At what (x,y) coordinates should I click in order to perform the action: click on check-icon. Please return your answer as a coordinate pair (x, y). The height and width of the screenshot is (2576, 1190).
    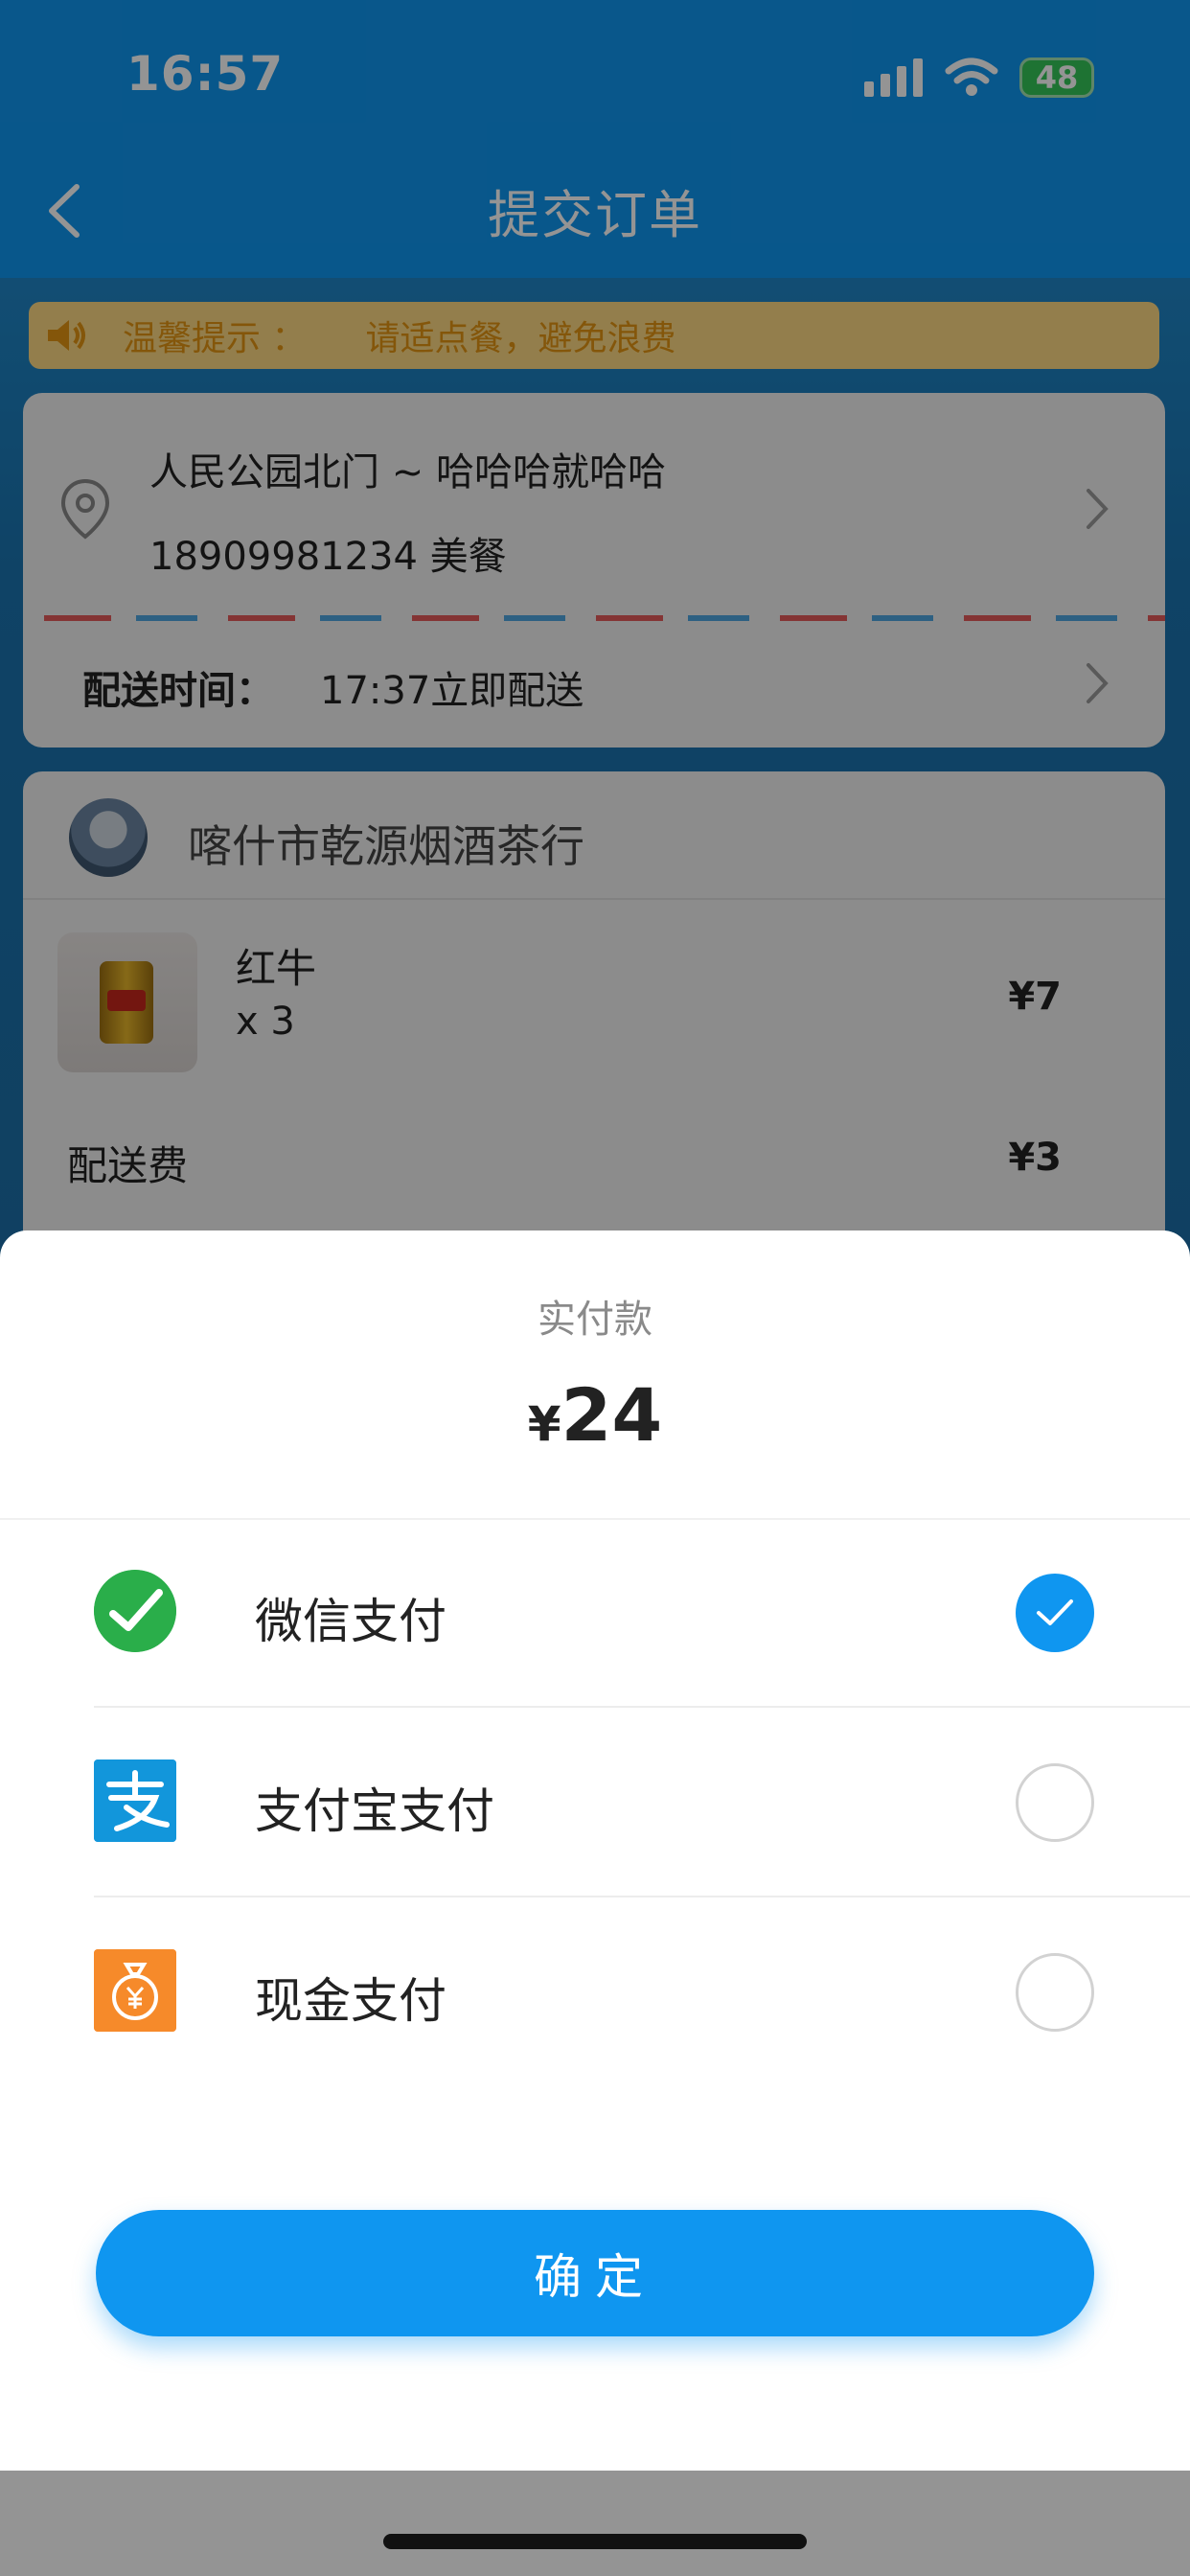
    Looking at the image, I should click on (1055, 1612).